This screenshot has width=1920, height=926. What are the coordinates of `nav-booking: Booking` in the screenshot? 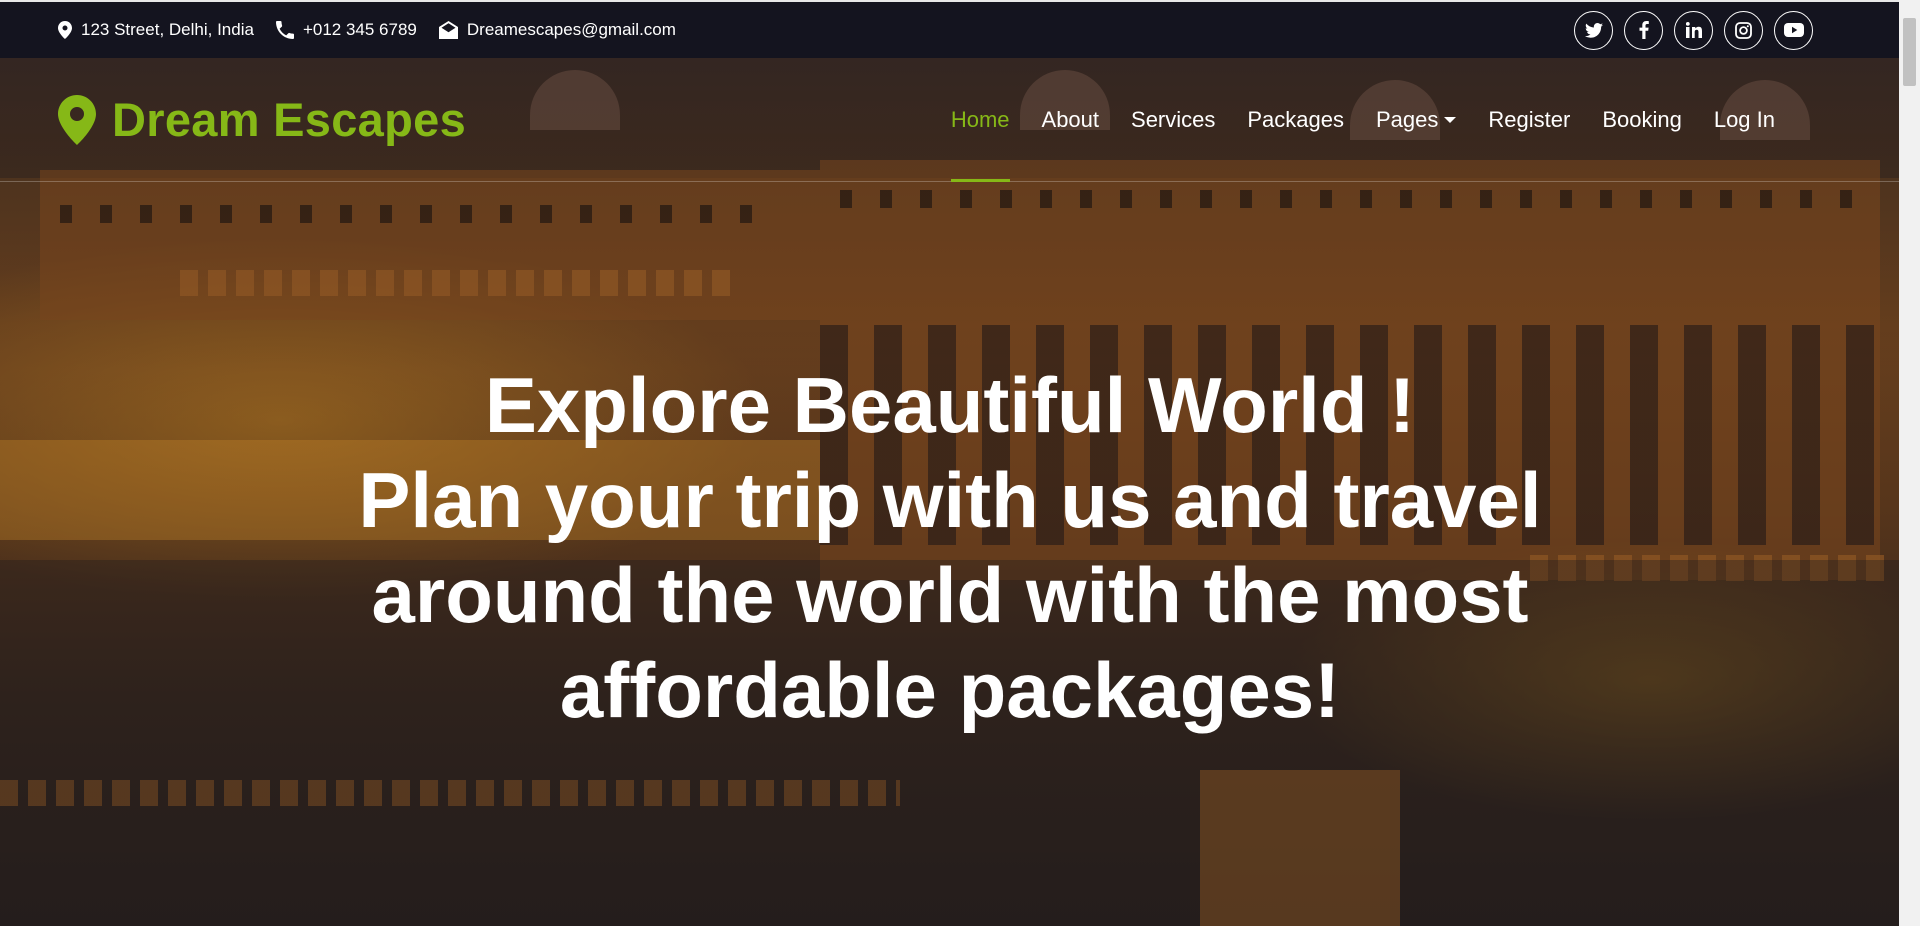 It's located at (1642, 119).